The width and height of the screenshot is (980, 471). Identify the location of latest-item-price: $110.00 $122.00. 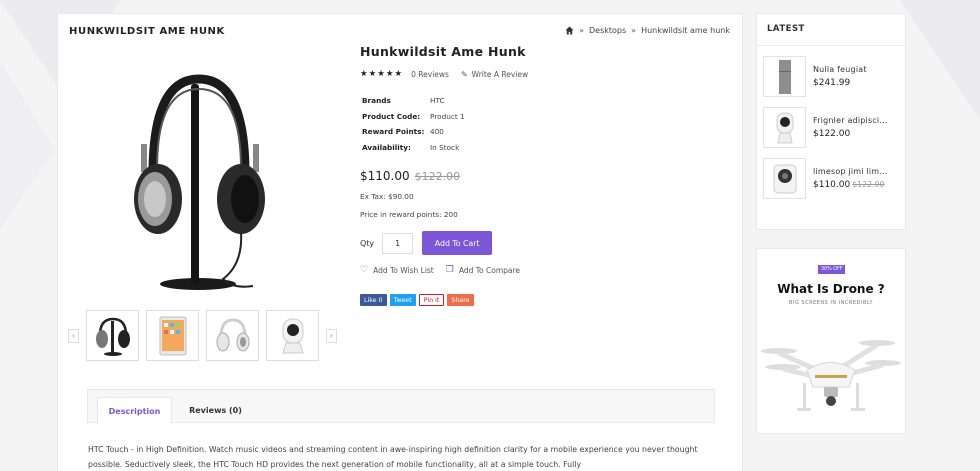
(854, 185).